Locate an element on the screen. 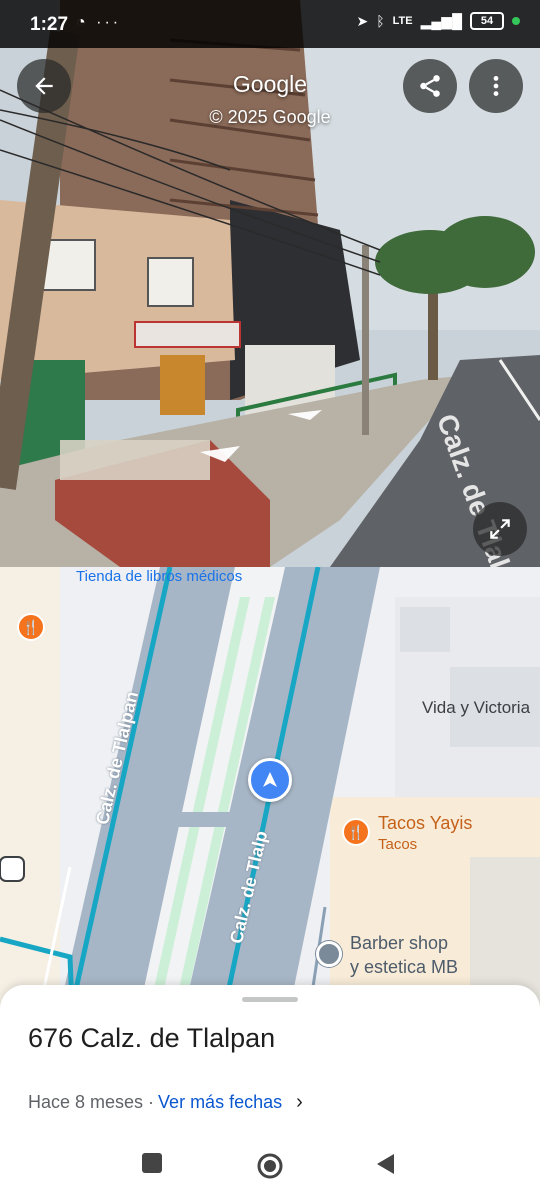 Image resolution: width=540 pixels, height=1200 pixels. charging-dot-icon is located at coordinates (516, 21).